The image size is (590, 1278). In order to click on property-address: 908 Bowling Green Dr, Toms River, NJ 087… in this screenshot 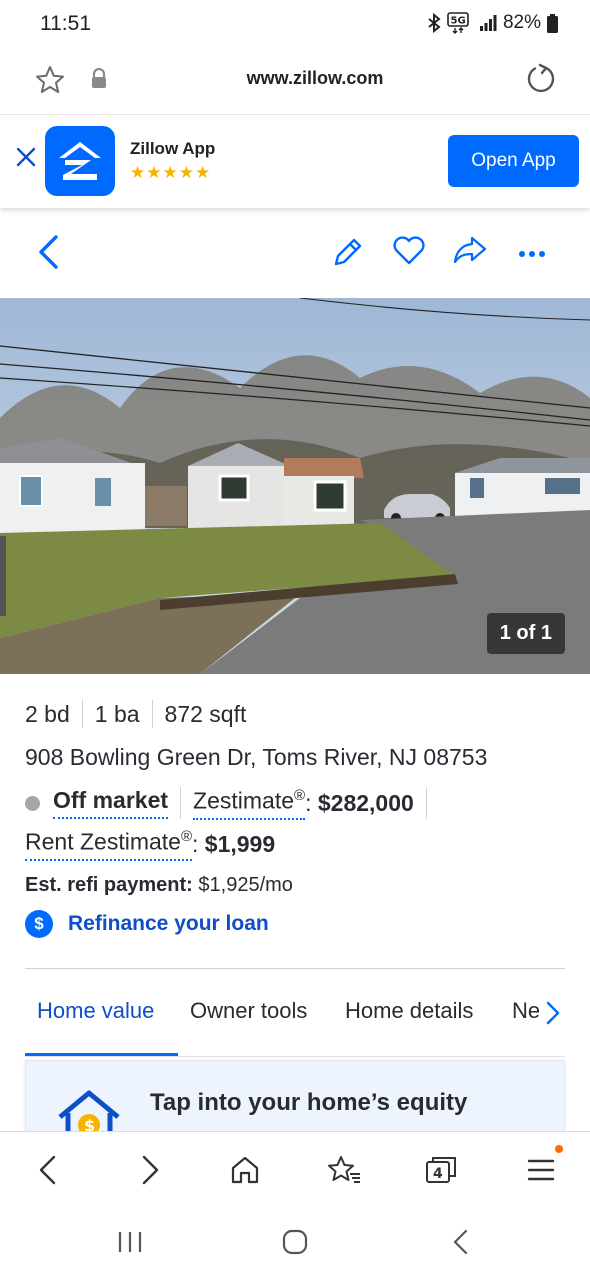, I will do `click(256, 757)`.